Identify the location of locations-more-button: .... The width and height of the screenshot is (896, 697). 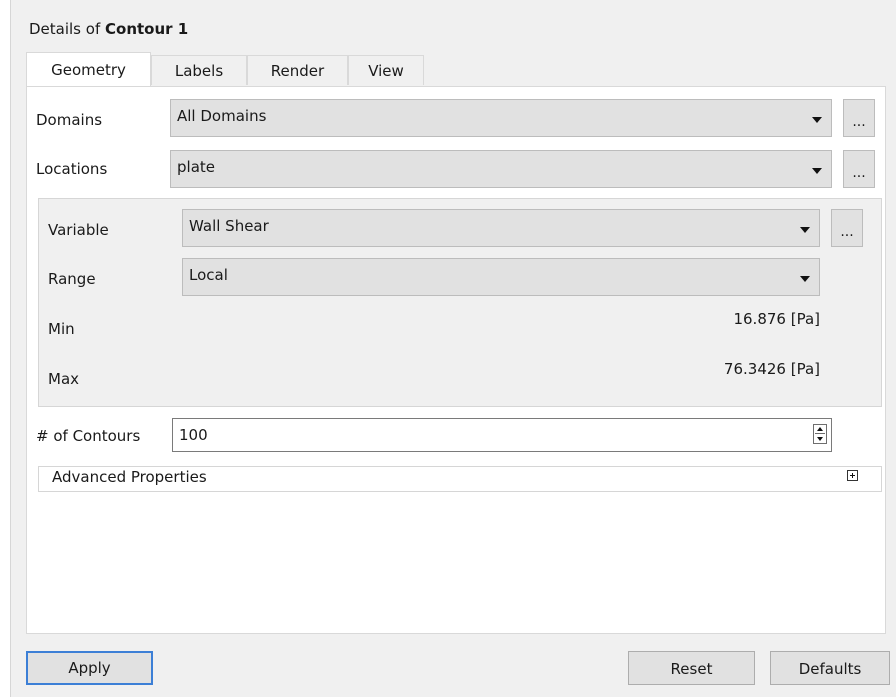
(859, 169).